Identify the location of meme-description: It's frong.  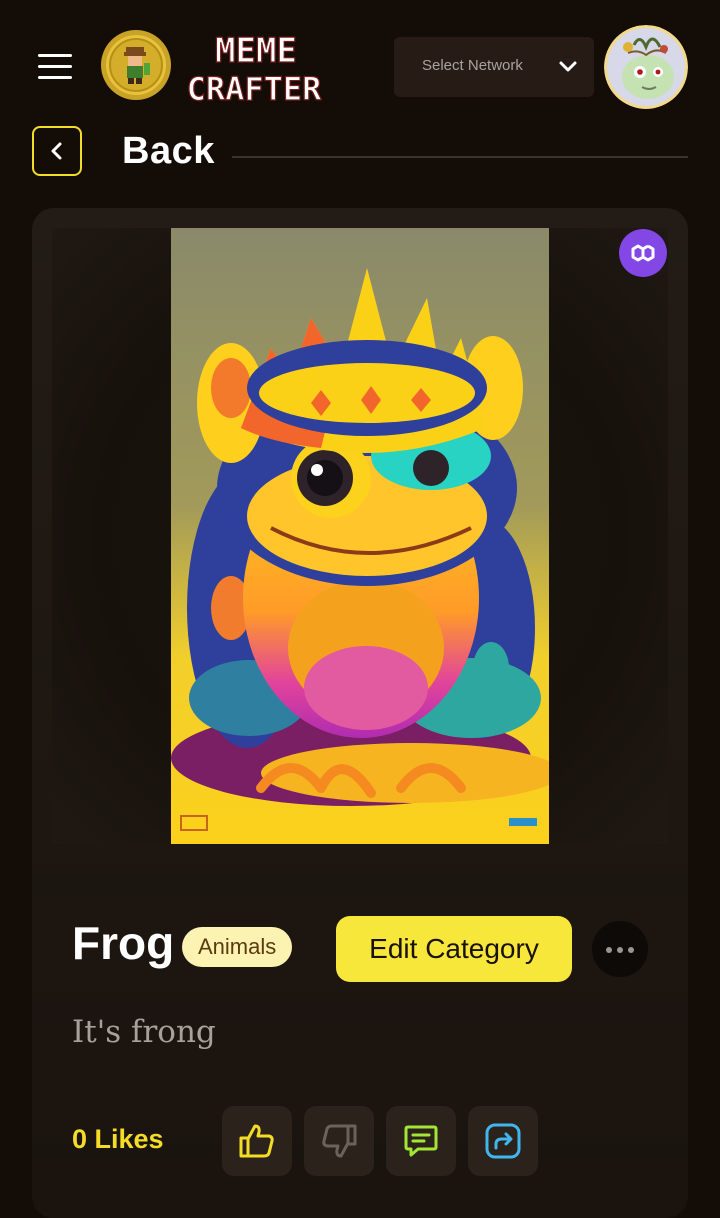
(144, 1032).